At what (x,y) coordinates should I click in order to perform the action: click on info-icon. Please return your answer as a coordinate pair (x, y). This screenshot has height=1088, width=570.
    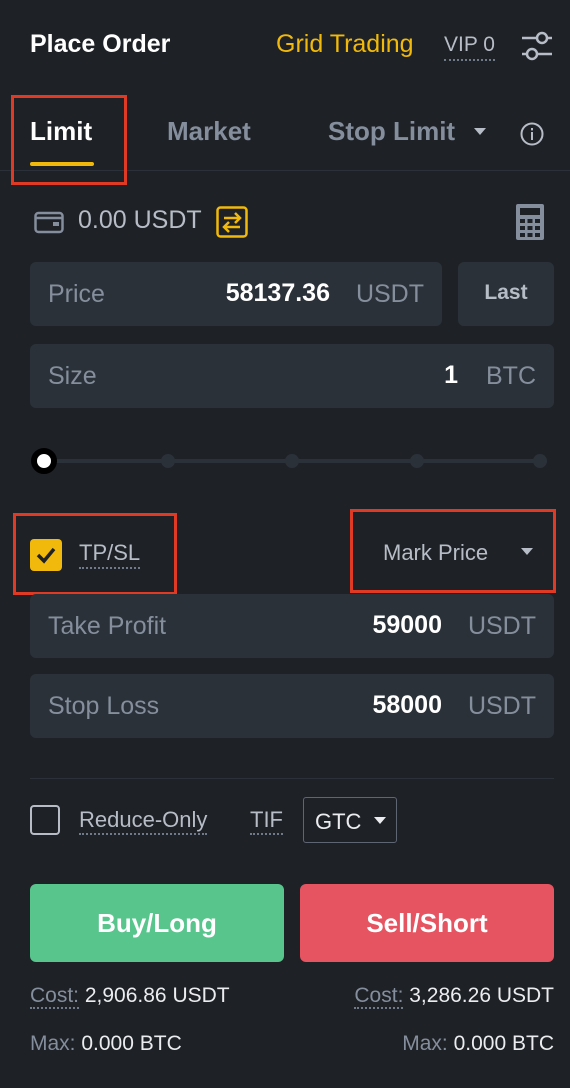
    Looking at the image, I should click on (532, 134).